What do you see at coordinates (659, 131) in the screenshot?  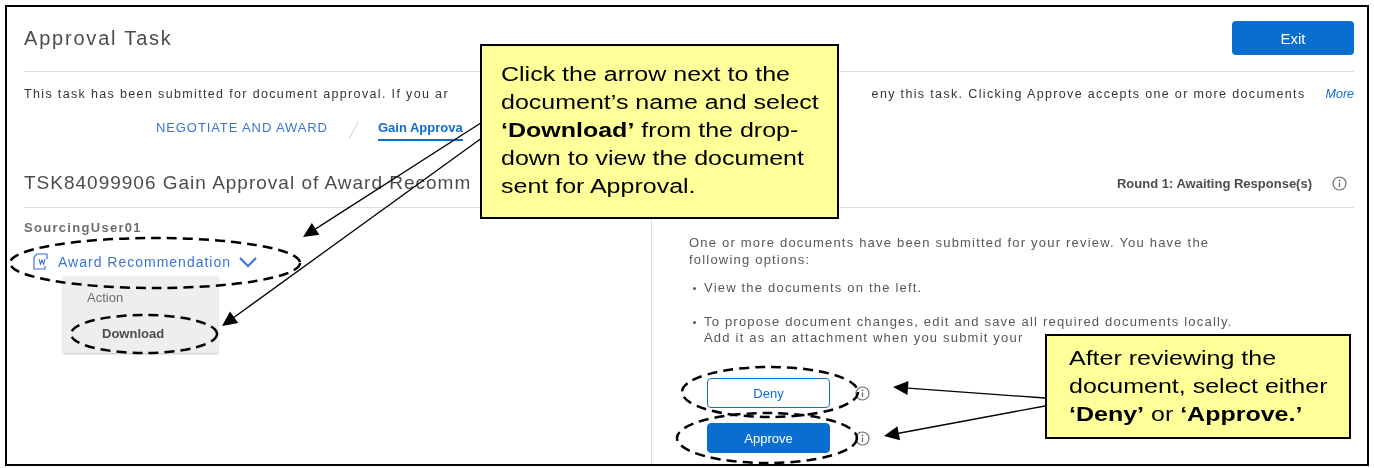 I see `callout-note: Click the arrow next to the document’s name and select ‘Download’ from the drop-down to view the document sent for Approval.` at bounding box center [659, 131].